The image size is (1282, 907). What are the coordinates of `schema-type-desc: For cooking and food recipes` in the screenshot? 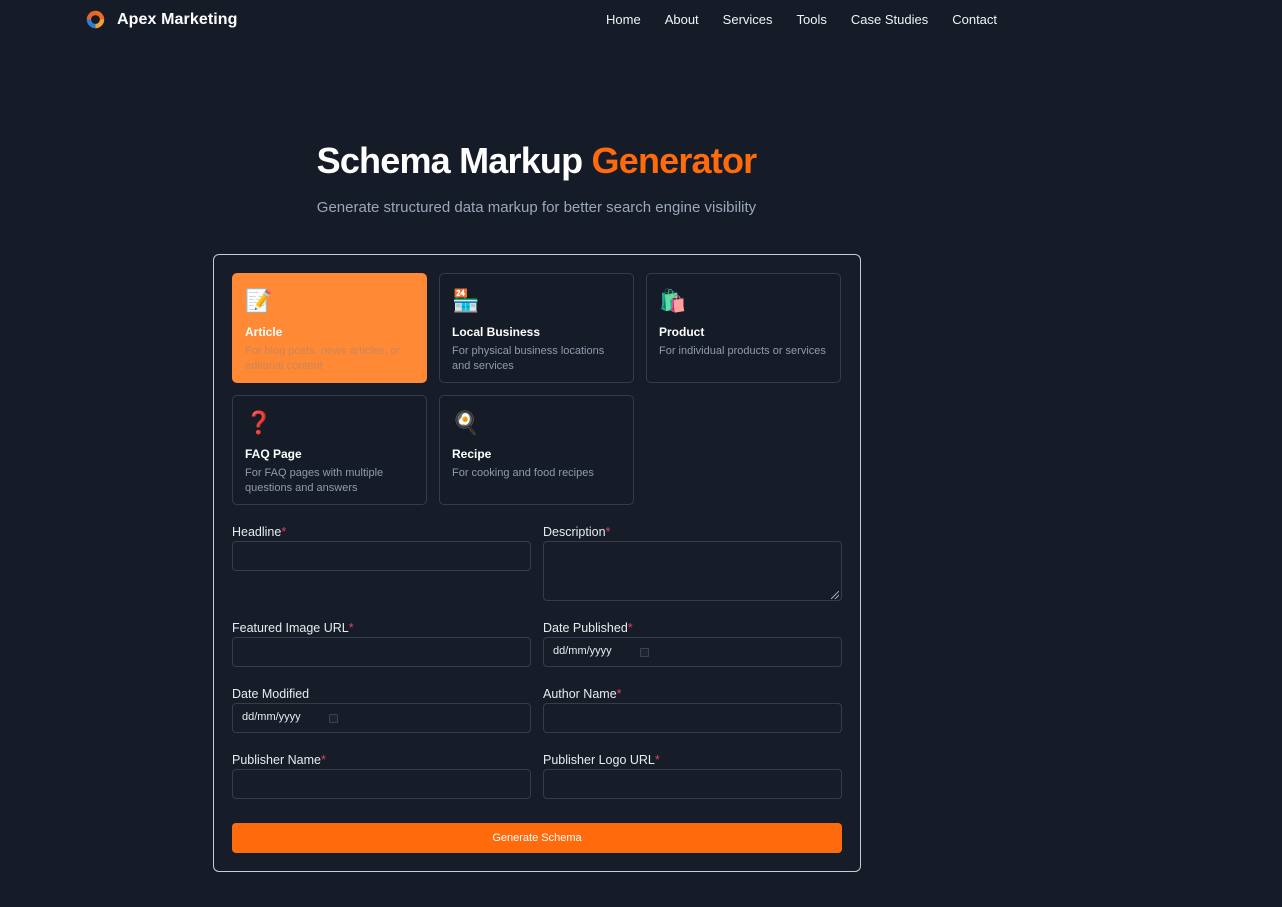 It's located at (523, 473).